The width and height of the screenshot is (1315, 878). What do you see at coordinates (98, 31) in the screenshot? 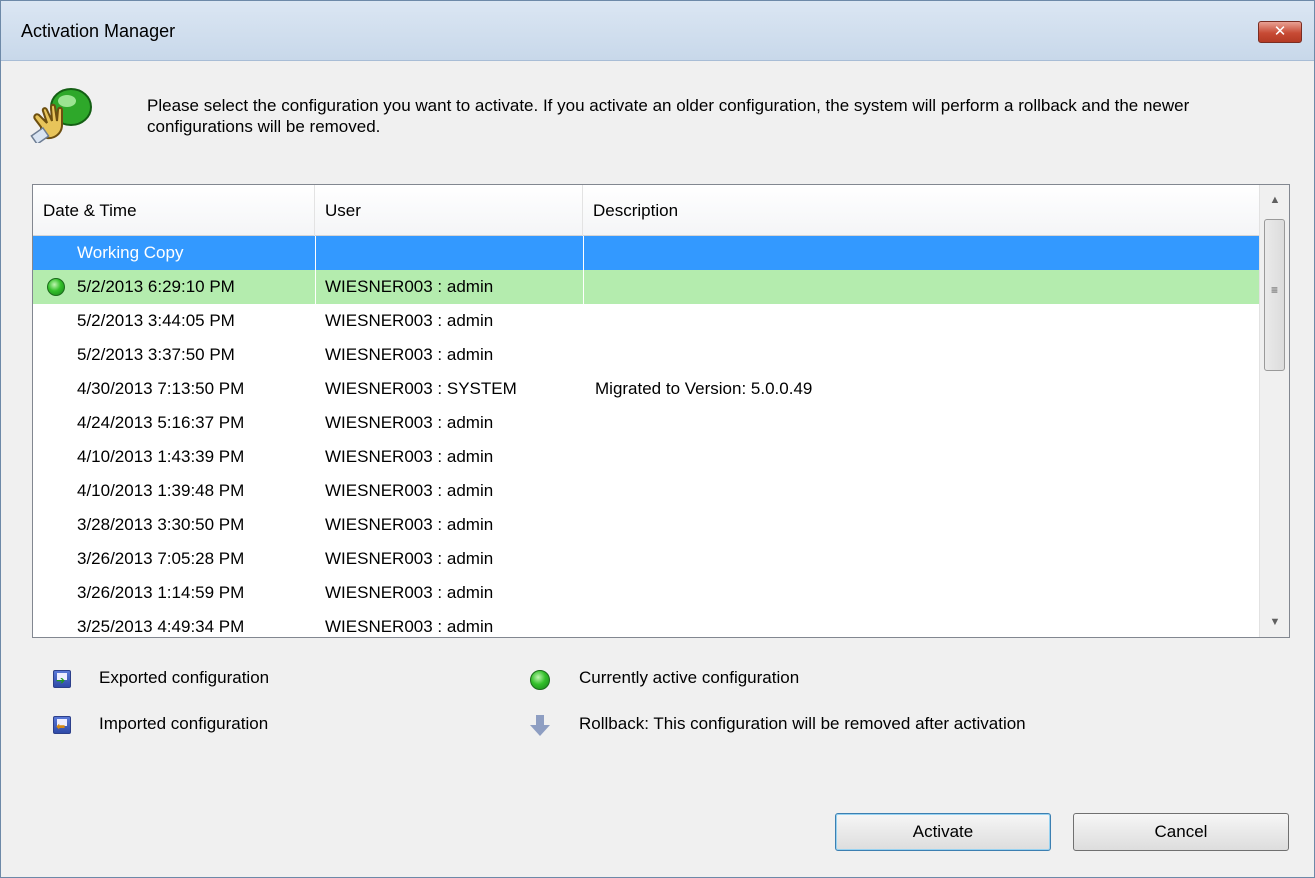
I see `window-title: Activation Manager` at bounding box center [98, 31].